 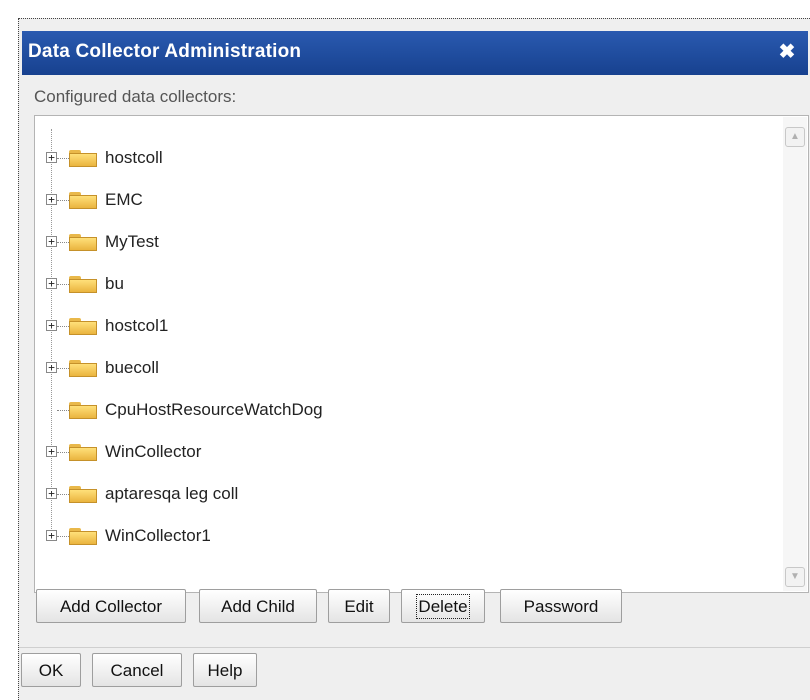 What do you see at coordinates (795, 354) in the screenshot?
I see `vertical-scrollbar: ▲ ▼` at bounding box center [795, 354].